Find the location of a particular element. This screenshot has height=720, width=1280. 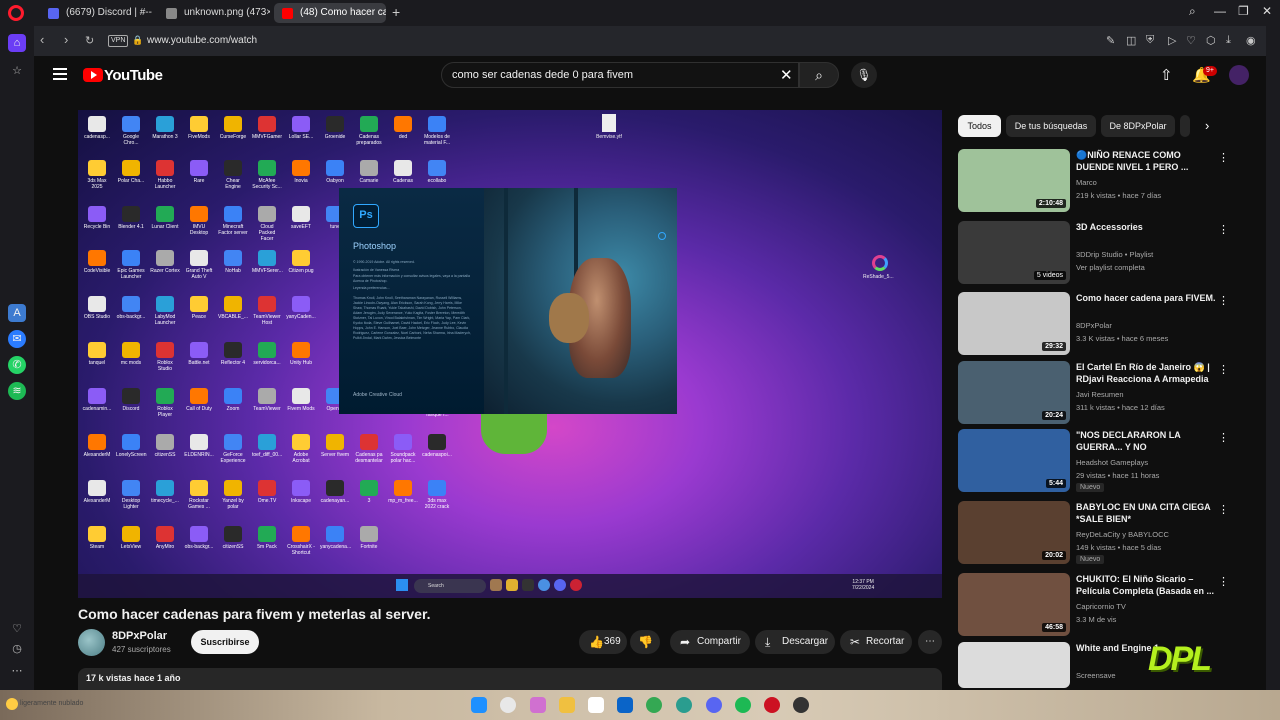

maximize-button: ❐ is located at coordinates (1243, 11).